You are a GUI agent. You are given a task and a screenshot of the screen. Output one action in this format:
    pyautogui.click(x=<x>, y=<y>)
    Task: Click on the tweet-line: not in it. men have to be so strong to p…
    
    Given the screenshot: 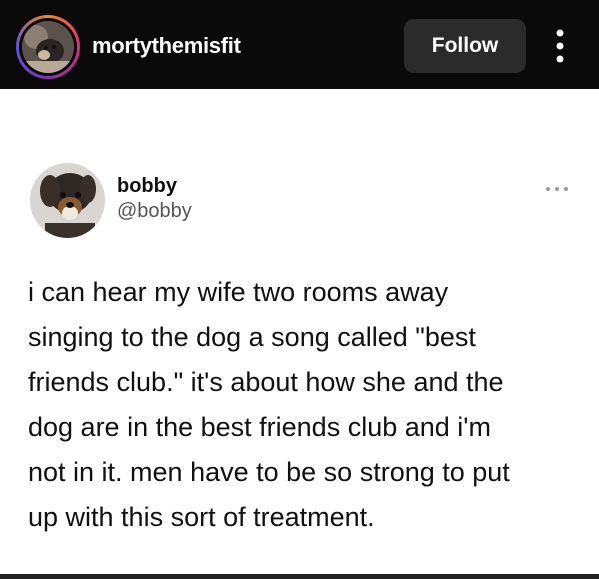 What is the action you would take?
    pyautogui.click(x=269, y=472)
    